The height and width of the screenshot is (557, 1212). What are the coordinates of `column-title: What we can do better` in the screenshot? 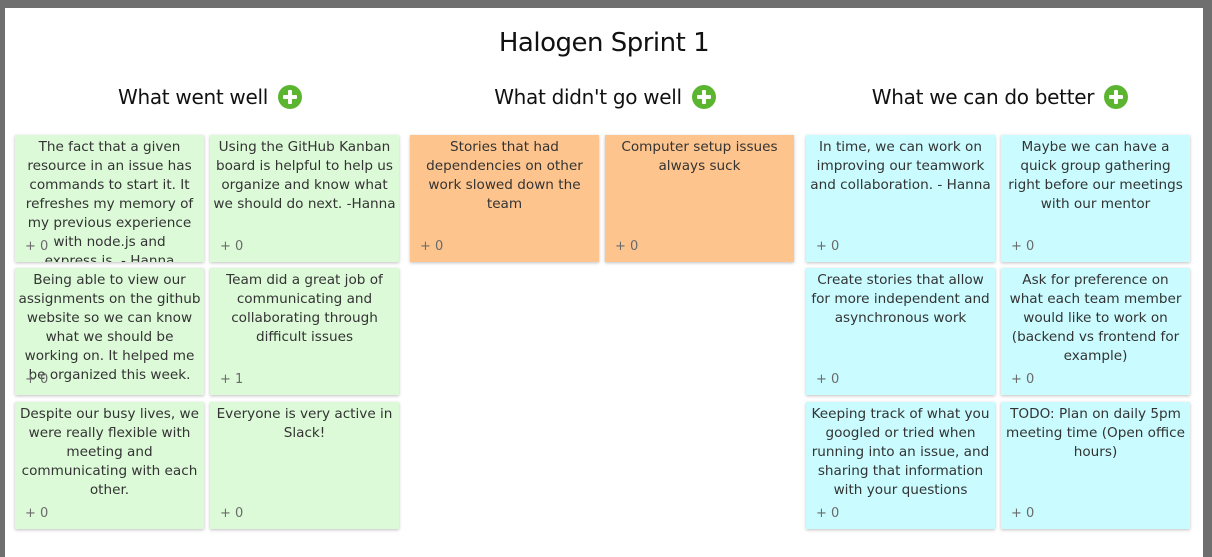 It's located at (983, 97).